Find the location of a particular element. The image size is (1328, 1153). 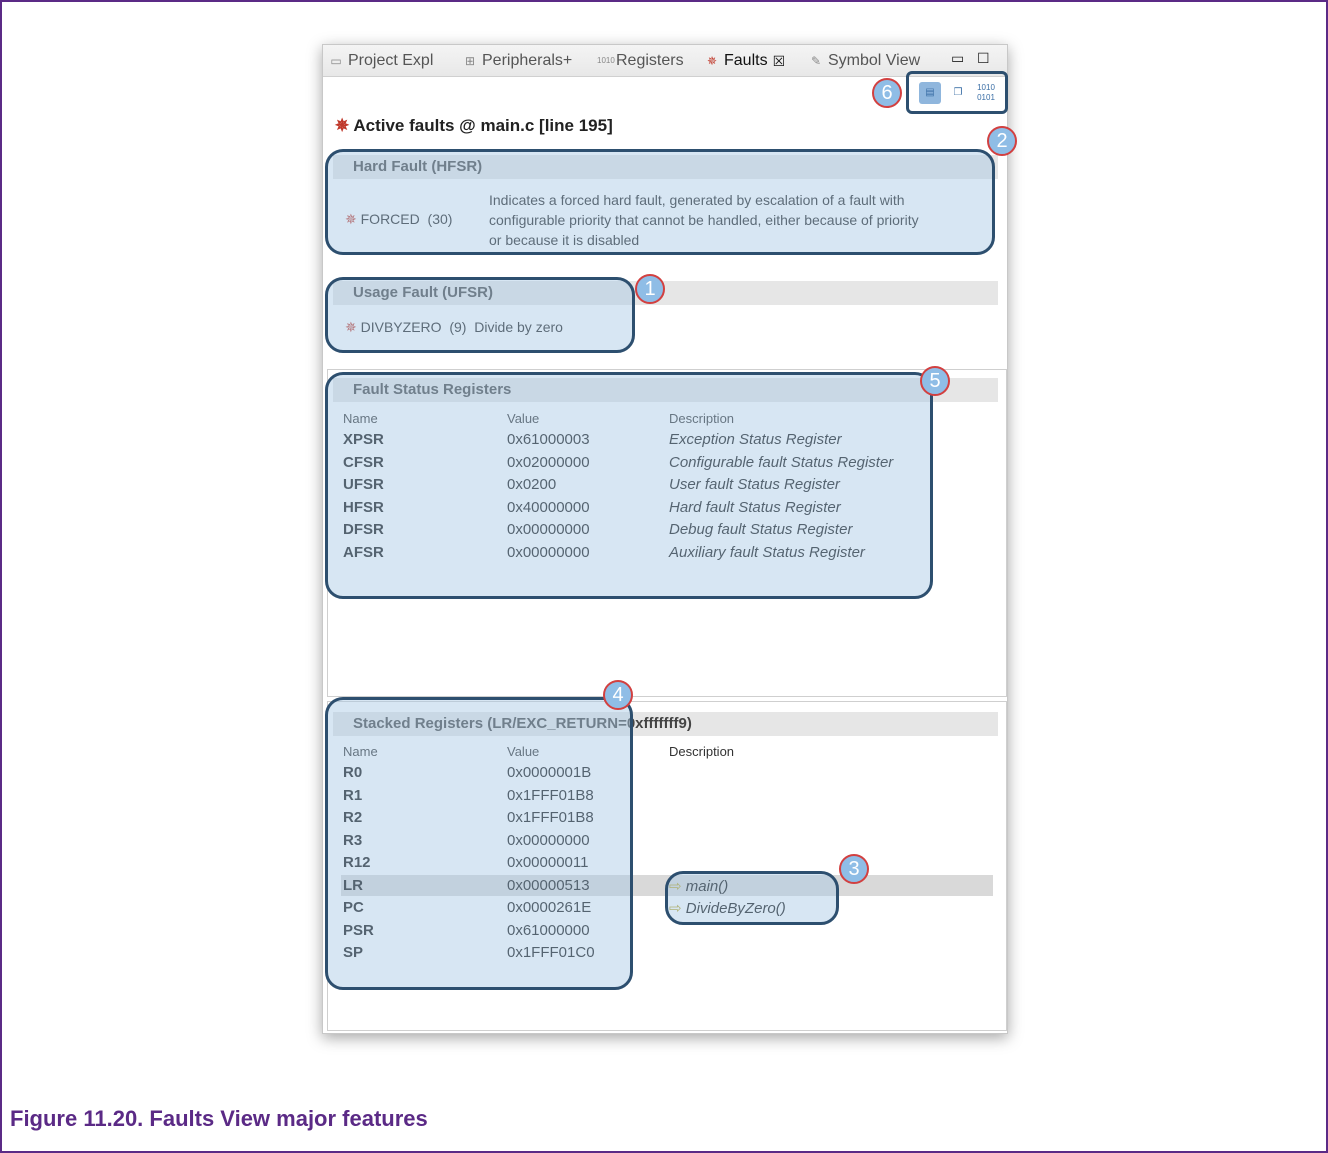

symbol-icon: ✎ is located at coordinates (816, 61).